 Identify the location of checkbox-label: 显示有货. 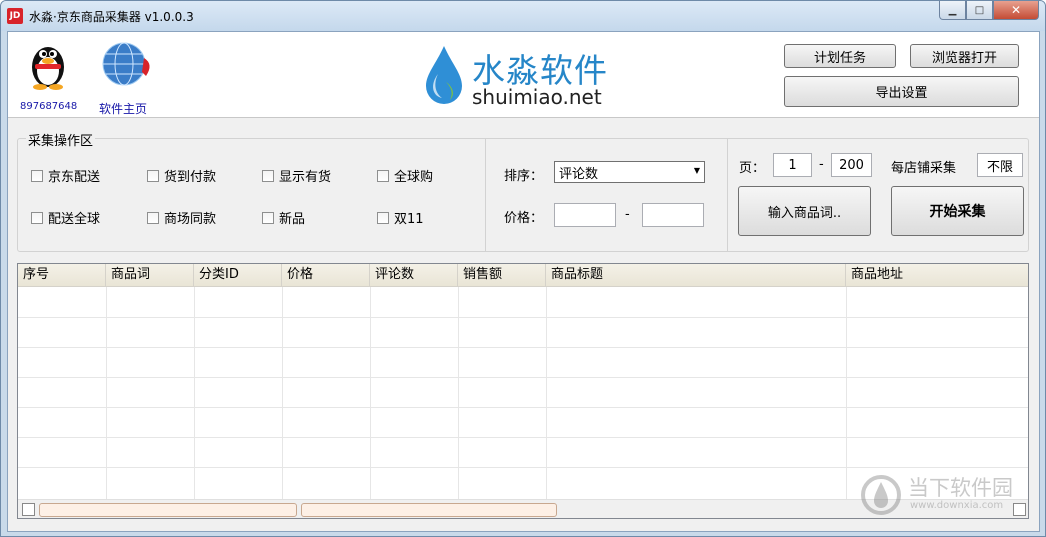
(305, 177).